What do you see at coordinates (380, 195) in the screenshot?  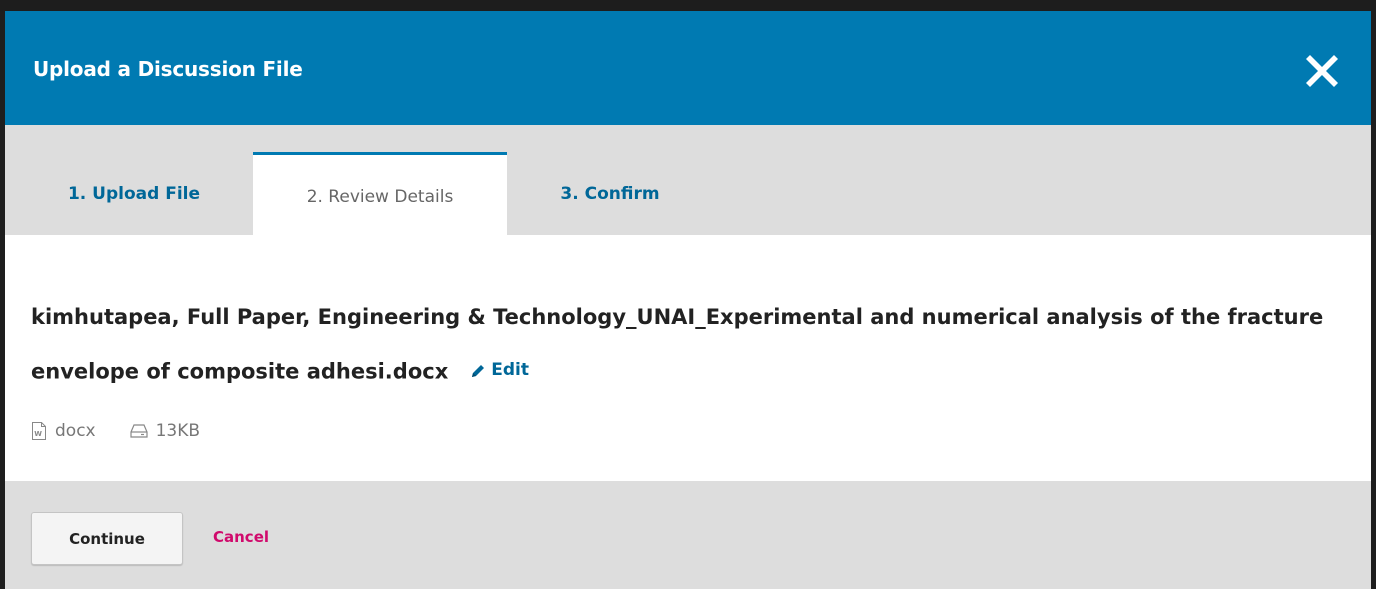 I see `tab-review-details: 2. Review Details` at bounding box center [380, 195].